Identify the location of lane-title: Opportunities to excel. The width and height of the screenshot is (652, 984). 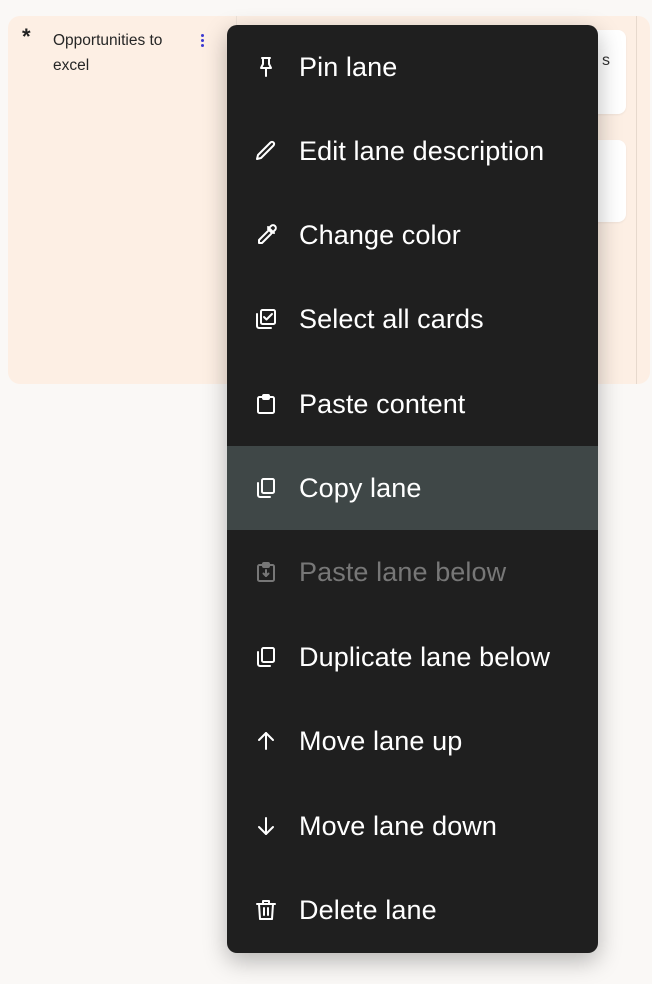
(118, 53).